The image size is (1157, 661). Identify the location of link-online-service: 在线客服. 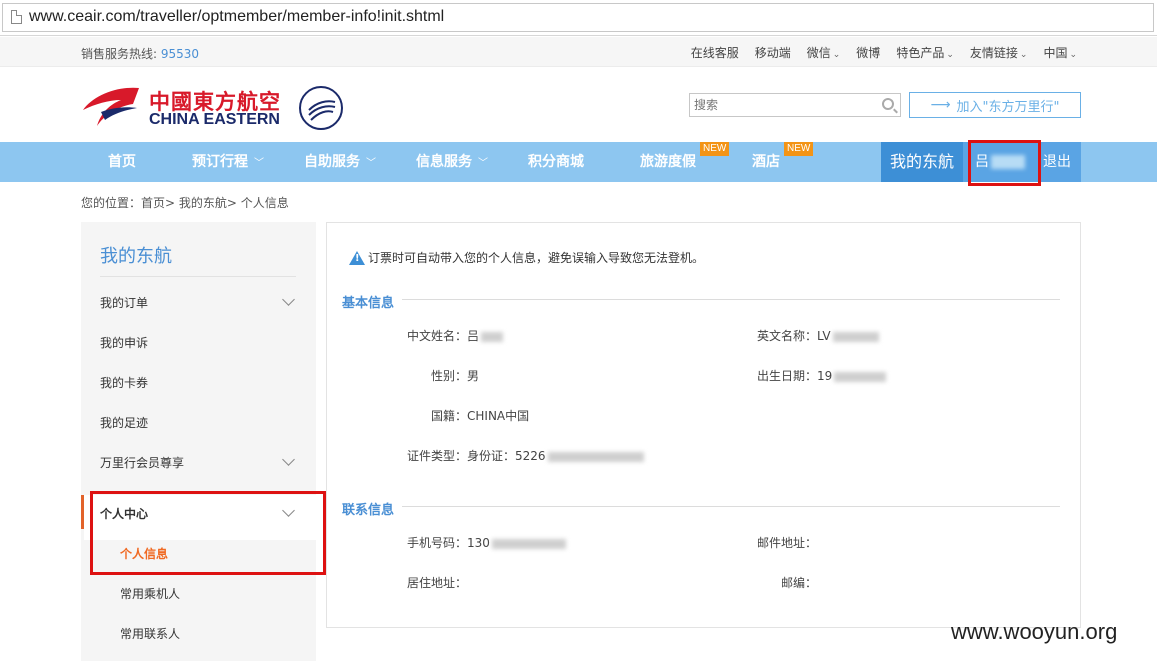
(715, 52).